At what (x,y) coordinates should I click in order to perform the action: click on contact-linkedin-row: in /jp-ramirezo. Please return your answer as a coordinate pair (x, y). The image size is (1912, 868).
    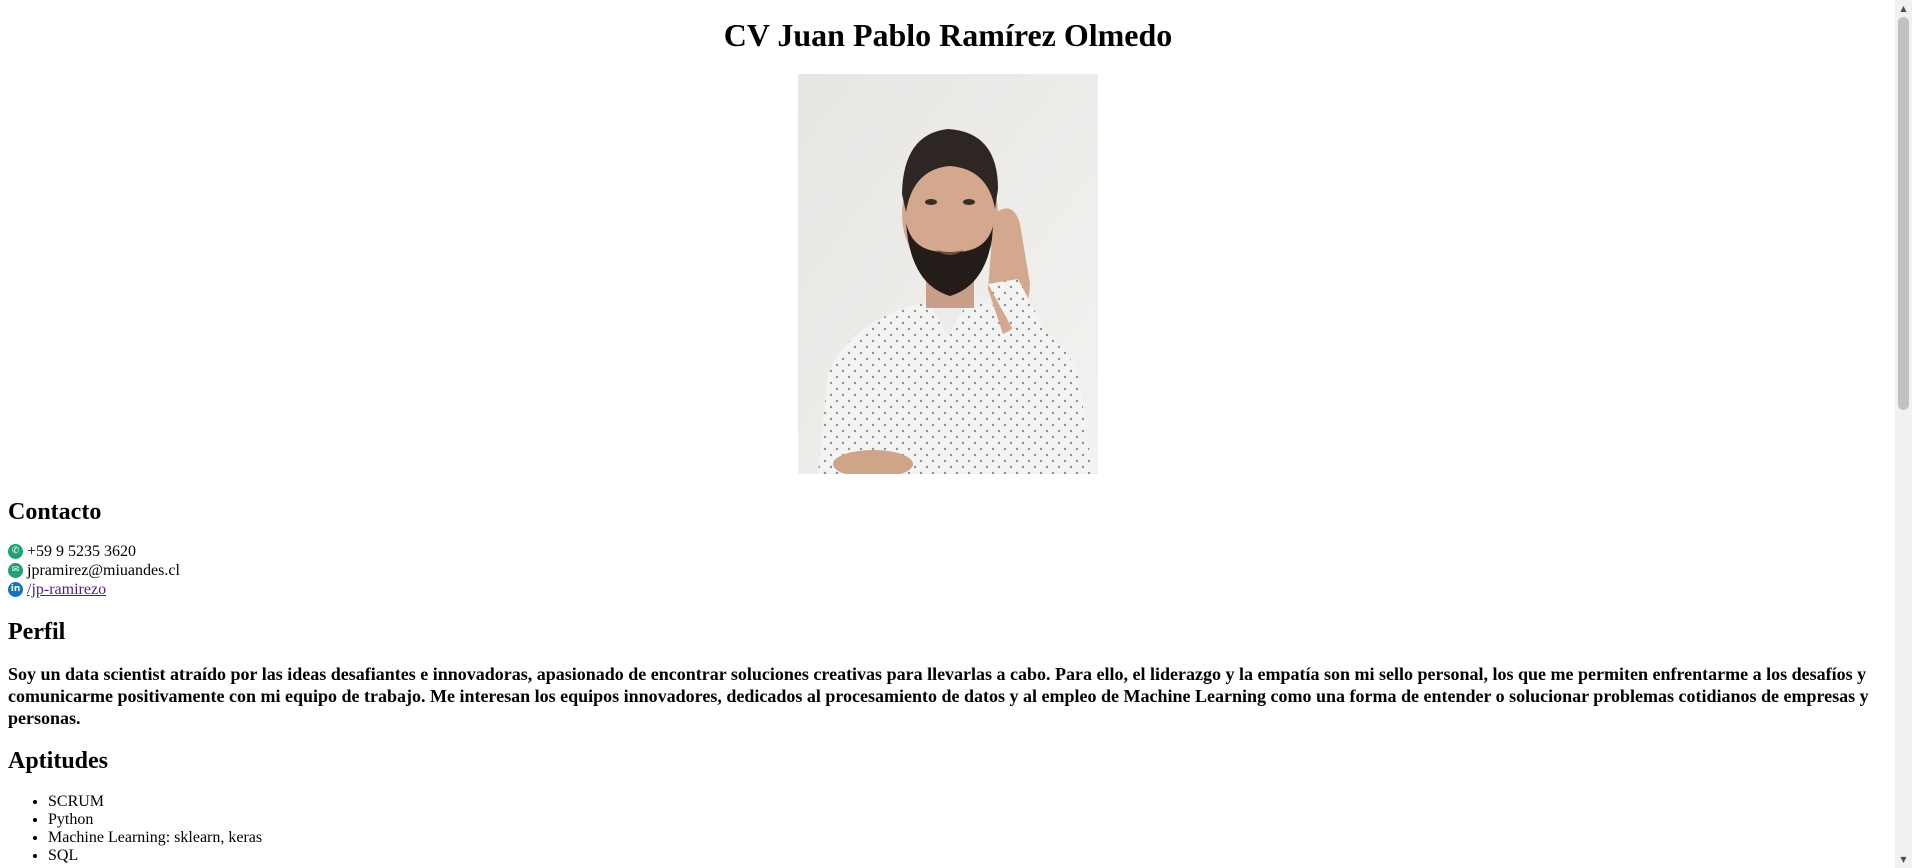
    Looking at the image, I should click on (948, 589).